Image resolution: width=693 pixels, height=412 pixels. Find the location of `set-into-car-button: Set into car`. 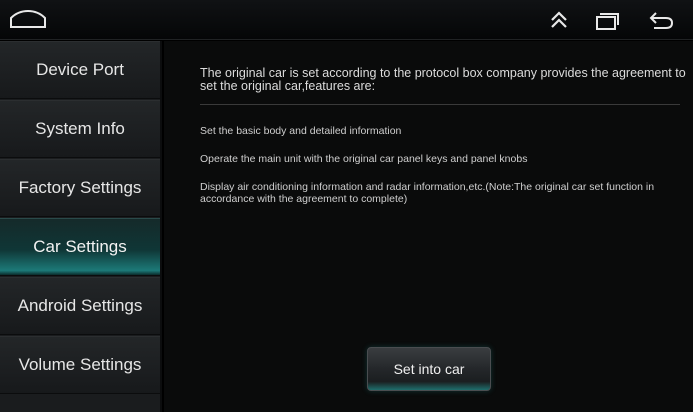

set-into-car-button: Set into car is located at coordinates (429, 369).